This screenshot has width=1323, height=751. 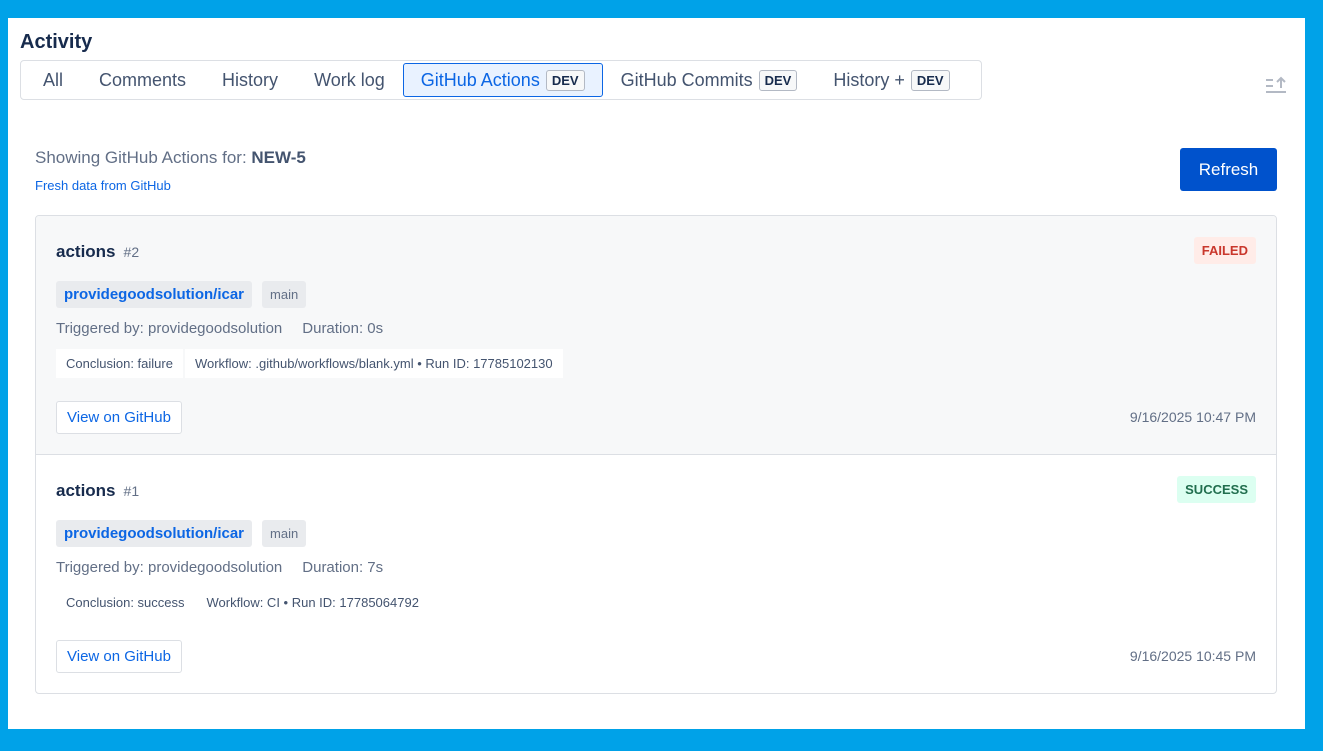 What do you see at coordinates (343, 567) in the screenshot?
I see `duration: Duration: 7s` at bounding box center [343, 567].